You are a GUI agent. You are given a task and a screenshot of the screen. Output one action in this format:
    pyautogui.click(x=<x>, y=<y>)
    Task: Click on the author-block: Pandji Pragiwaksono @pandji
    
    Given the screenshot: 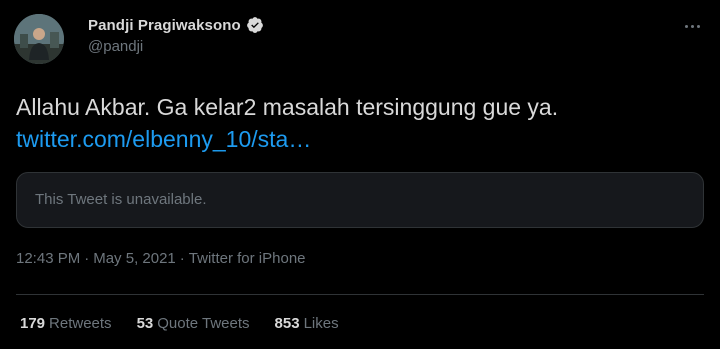 What is the action you would take?
    pyautogui.click(x=176, y=34)
    